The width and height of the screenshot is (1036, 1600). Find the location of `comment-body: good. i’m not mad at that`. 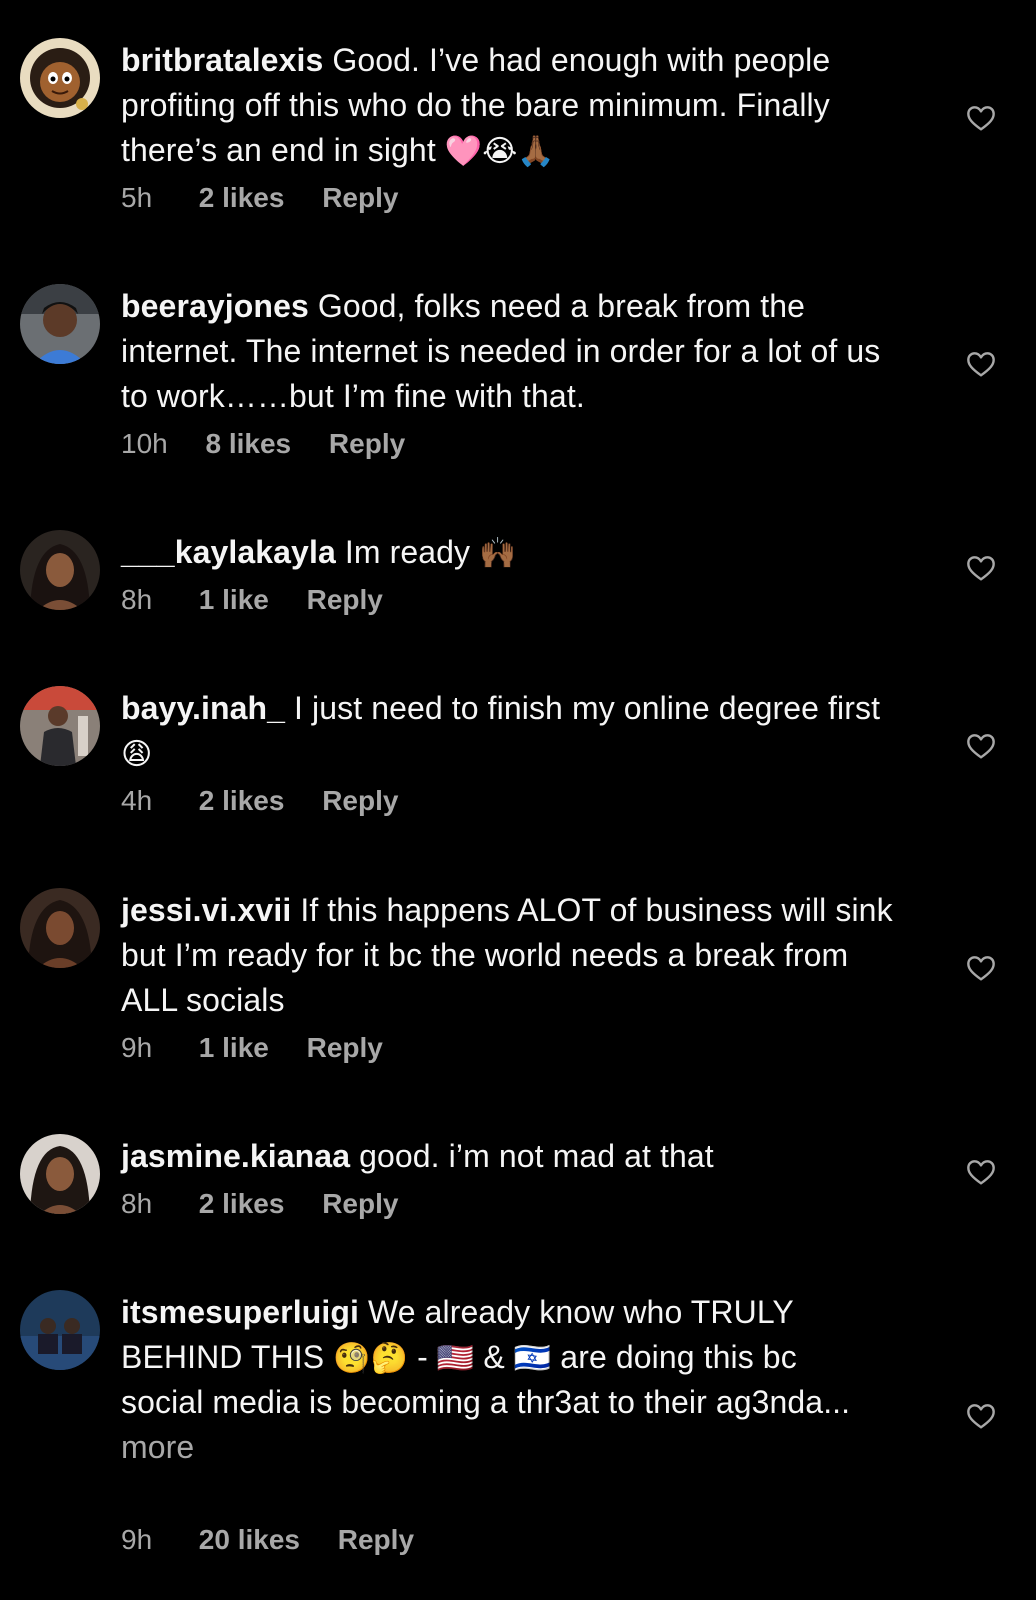

comment-body: good. i’m not mad at that is located at coordinates (536, 1156).